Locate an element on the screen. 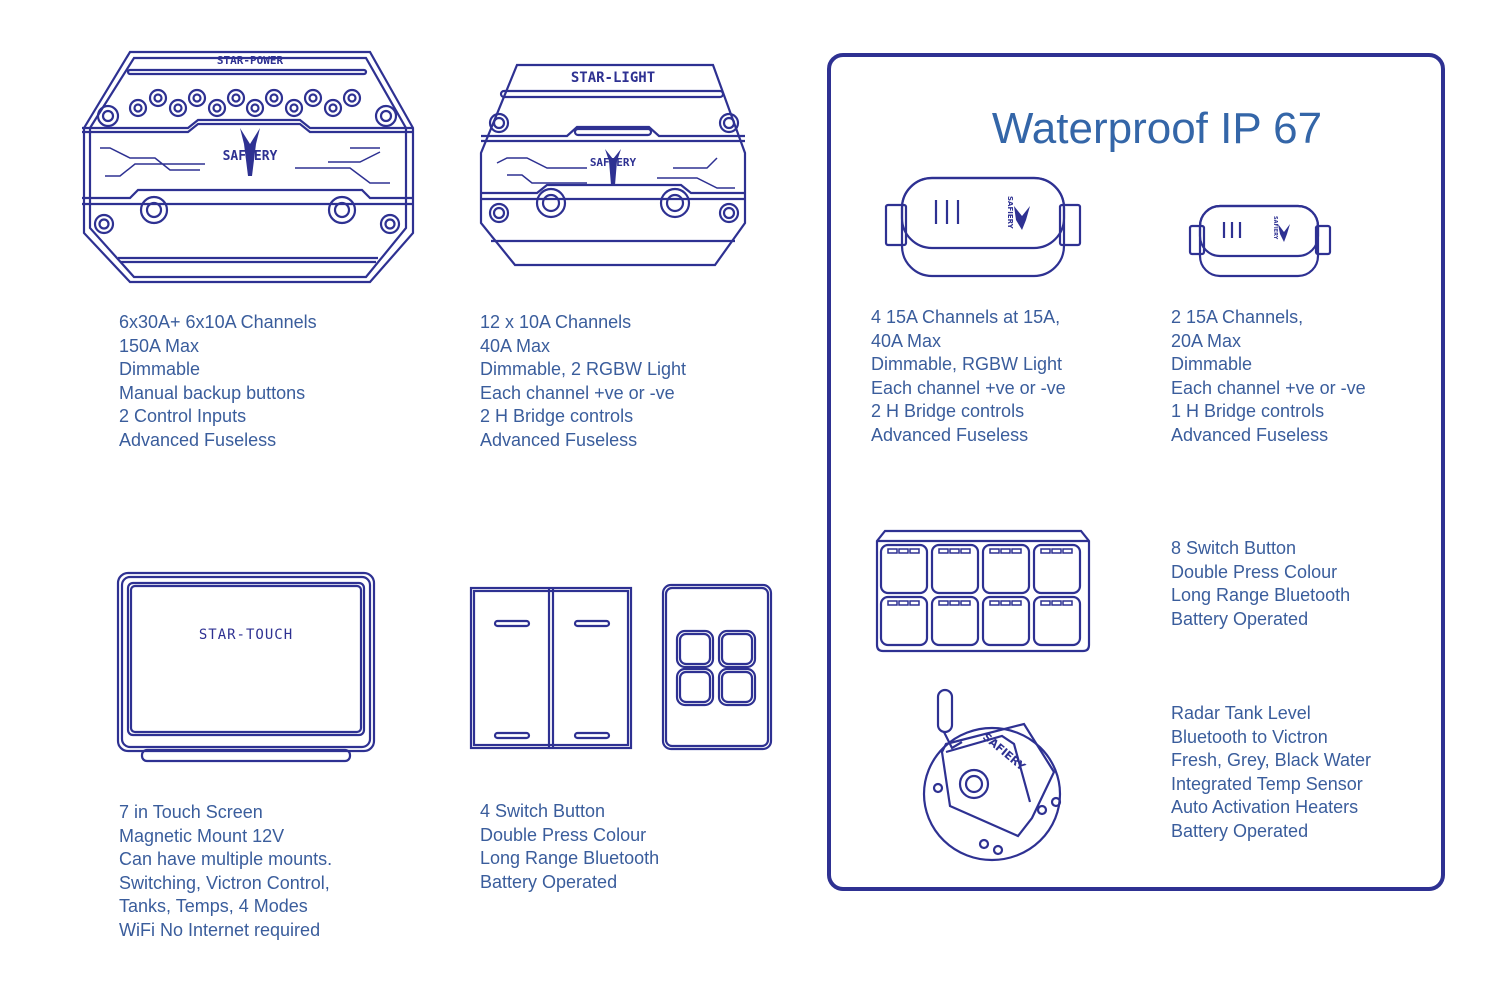 This screenshot has height=1000, width=1500. spec-line: Integrated Temp Sensor is located at coordinates (1267, 783).